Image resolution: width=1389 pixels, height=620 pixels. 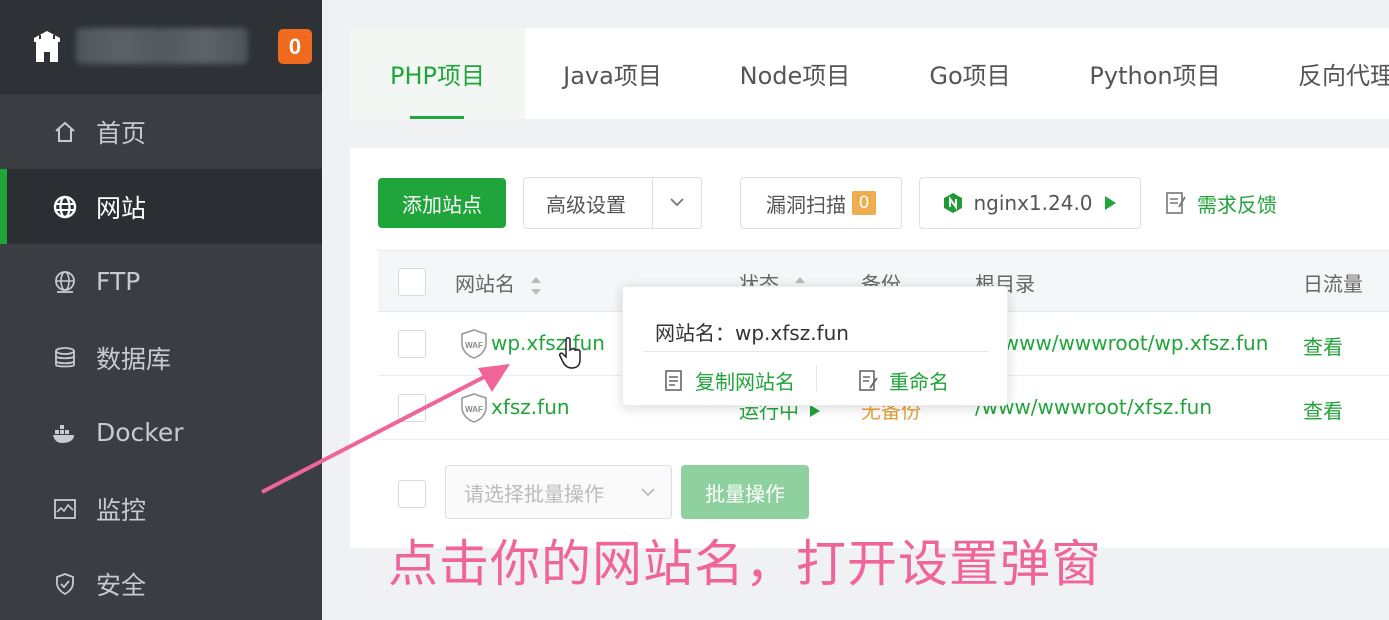 I want to click on tab-label: Java项目, so click(x=612, y=76).